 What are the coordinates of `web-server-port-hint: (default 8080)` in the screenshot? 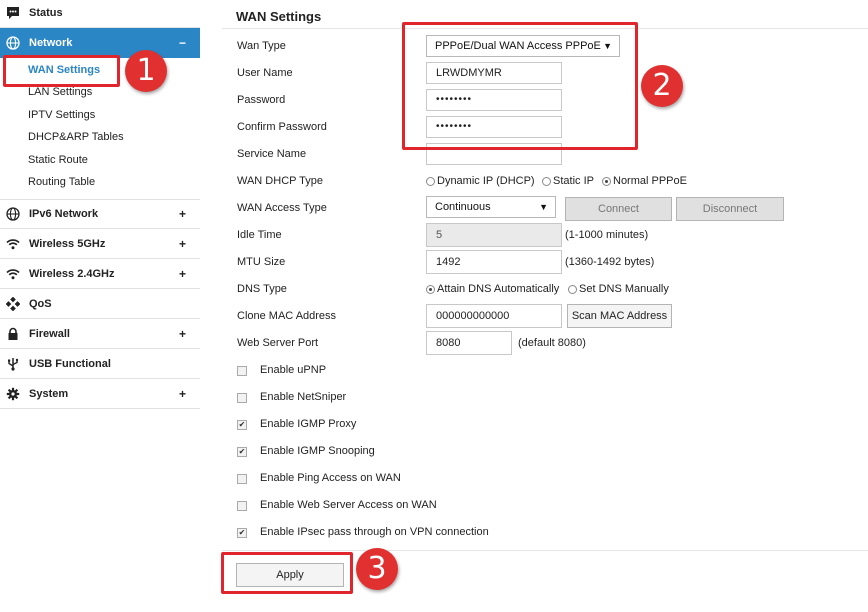 It's located at (552, 343).